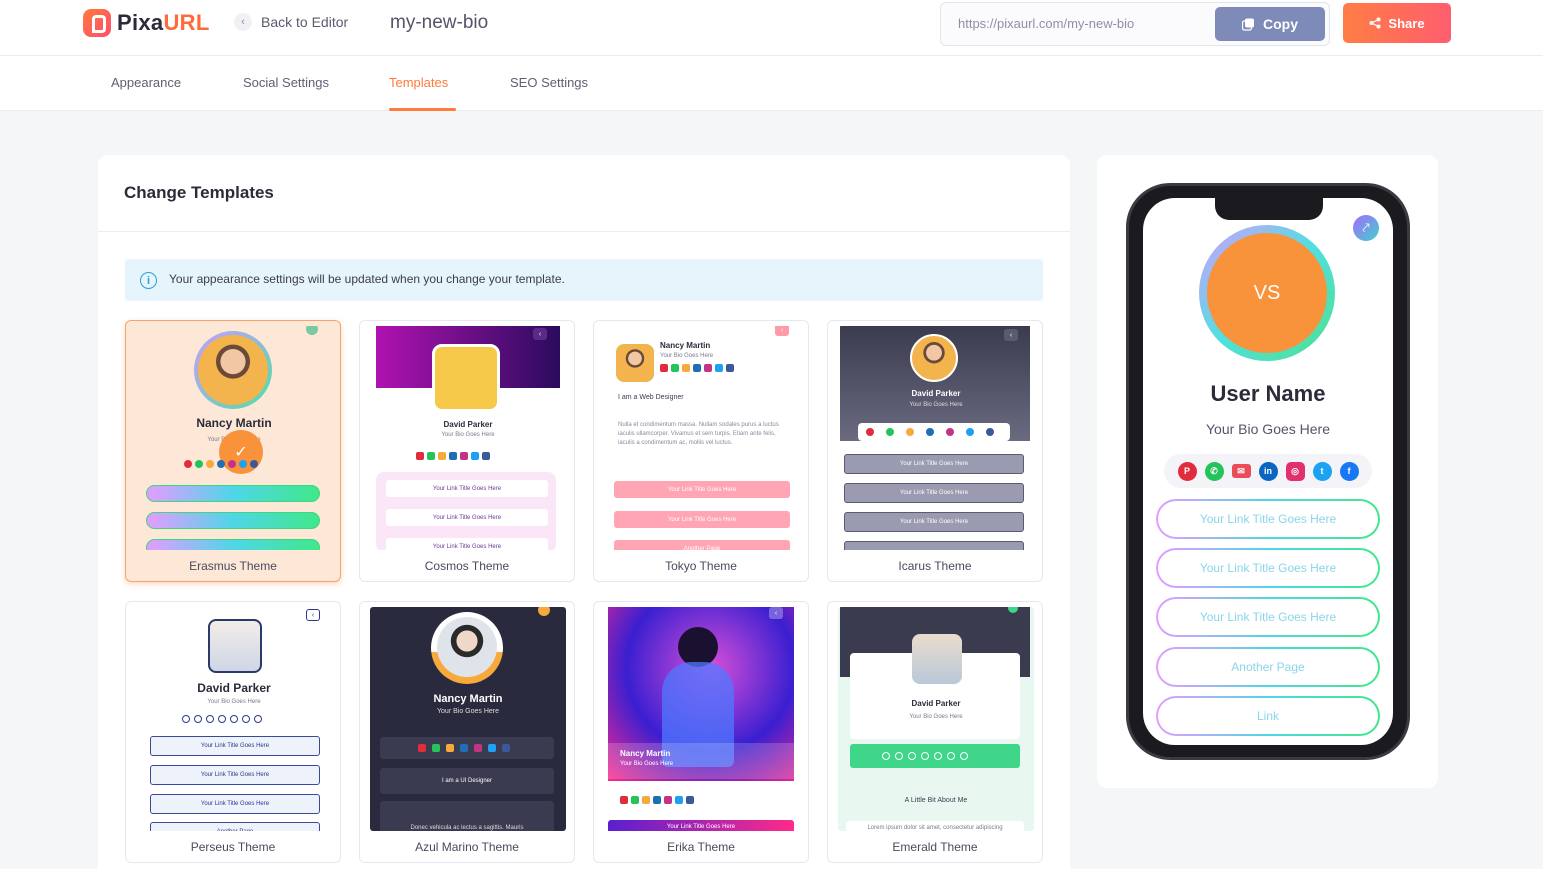 Image resolution: width=1543 pixels, height=869 pixels. I want to click on back-label: Back to Editor, so click(305, 22).